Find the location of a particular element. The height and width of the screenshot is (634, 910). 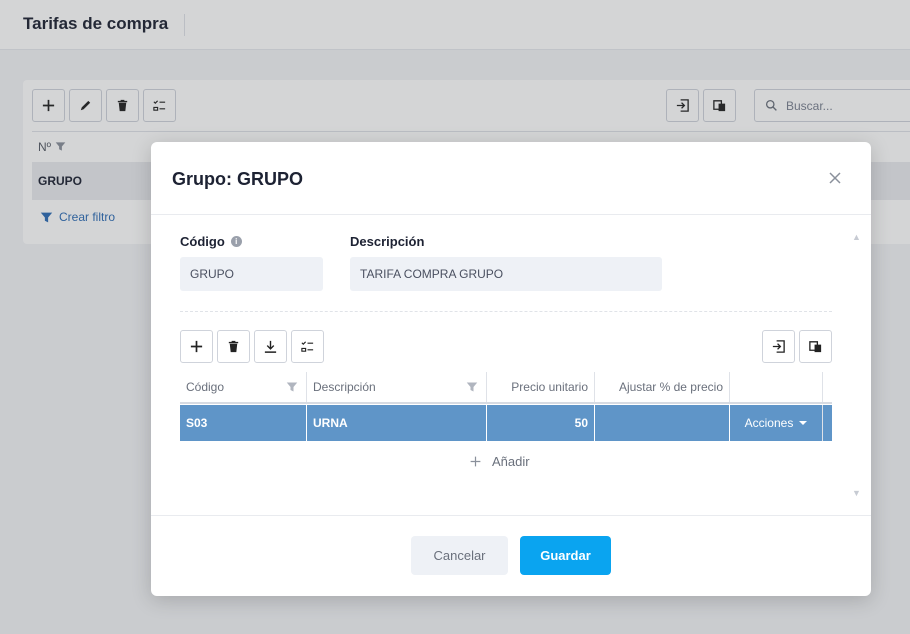

copy-icon is located at coordinates (815, 347).